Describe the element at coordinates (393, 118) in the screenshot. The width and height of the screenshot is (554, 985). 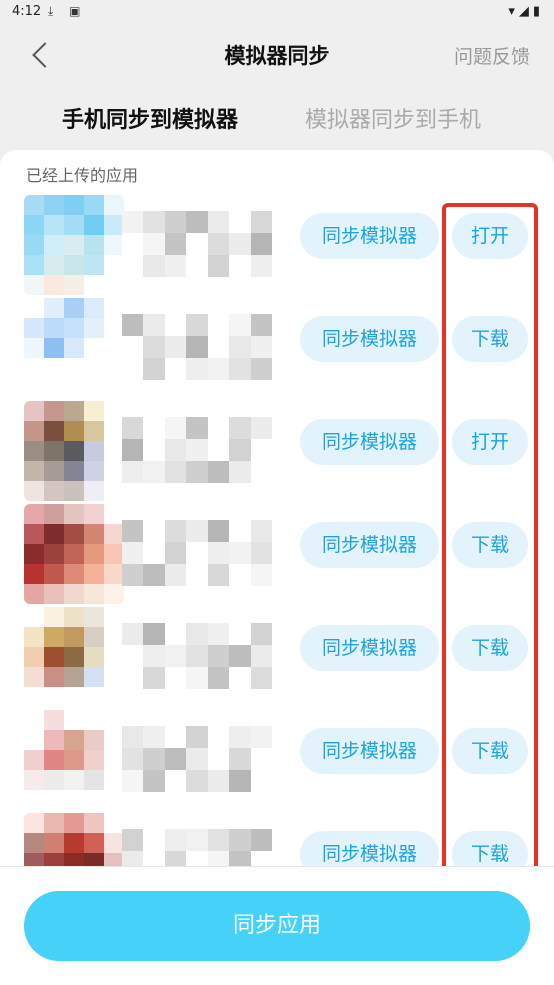
I see `tab-emulator-to-phone: 模拟器同步到手机` at that location.